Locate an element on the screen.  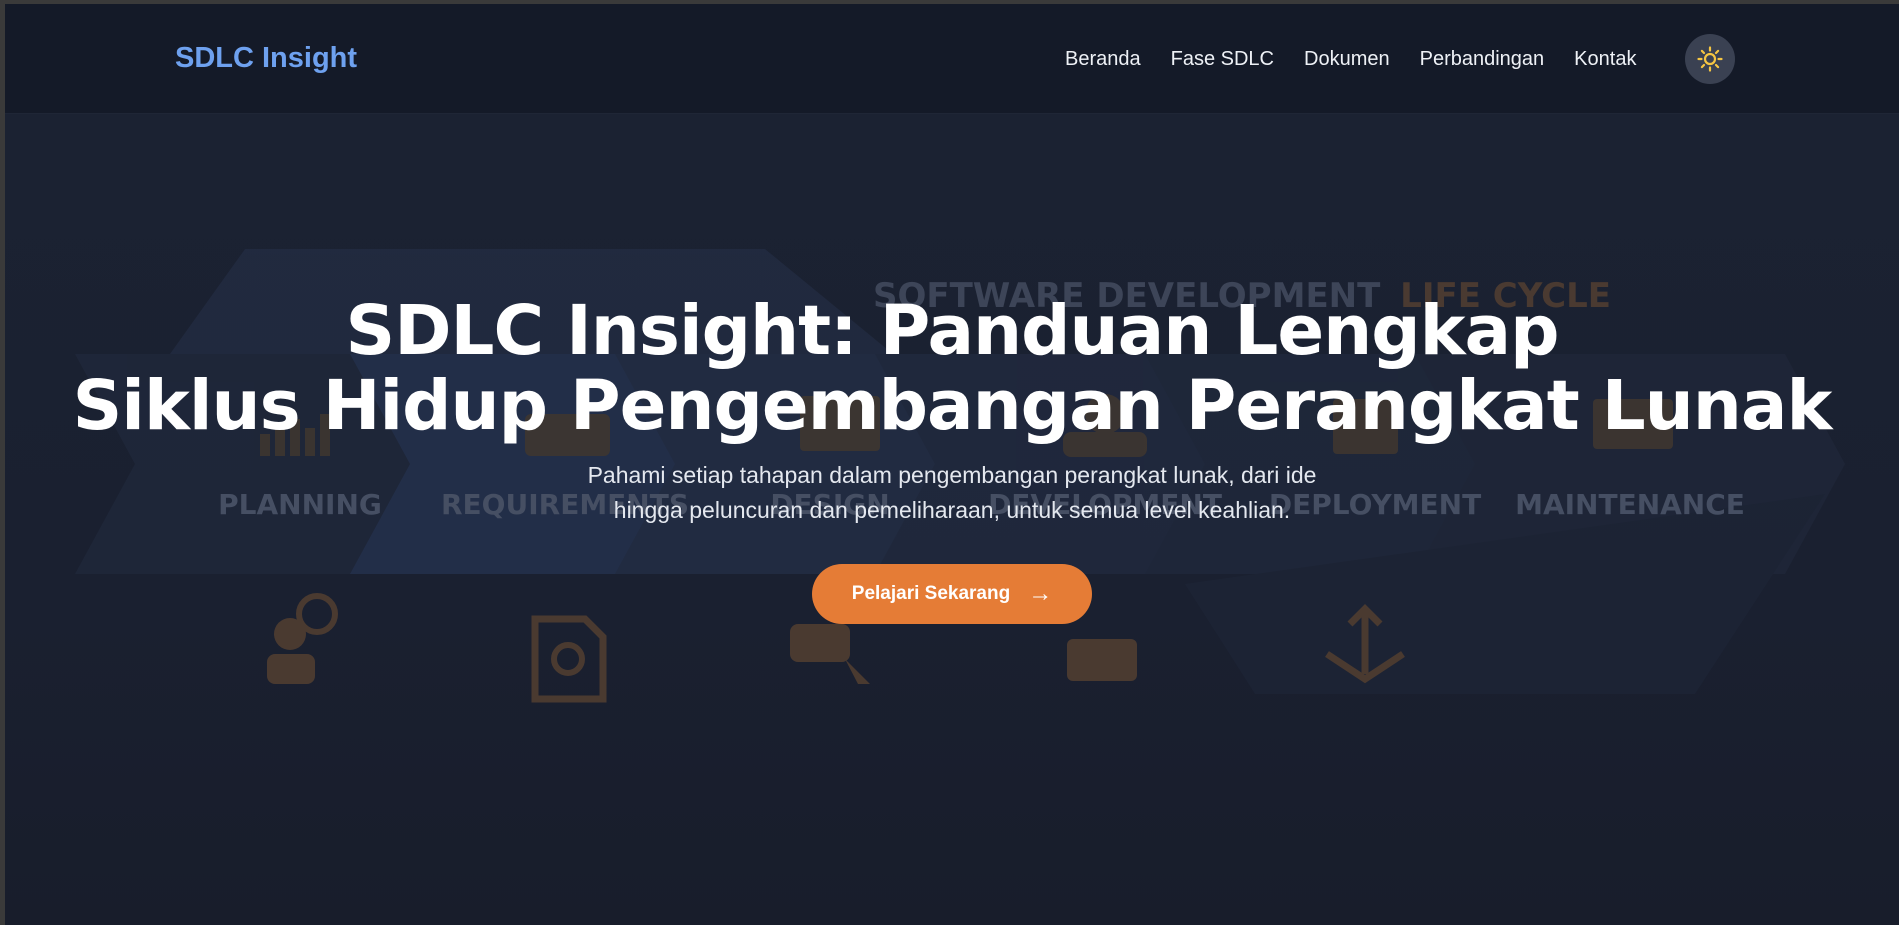
nav-link-beranda: Beranda is located at coordinates (1103, 59).